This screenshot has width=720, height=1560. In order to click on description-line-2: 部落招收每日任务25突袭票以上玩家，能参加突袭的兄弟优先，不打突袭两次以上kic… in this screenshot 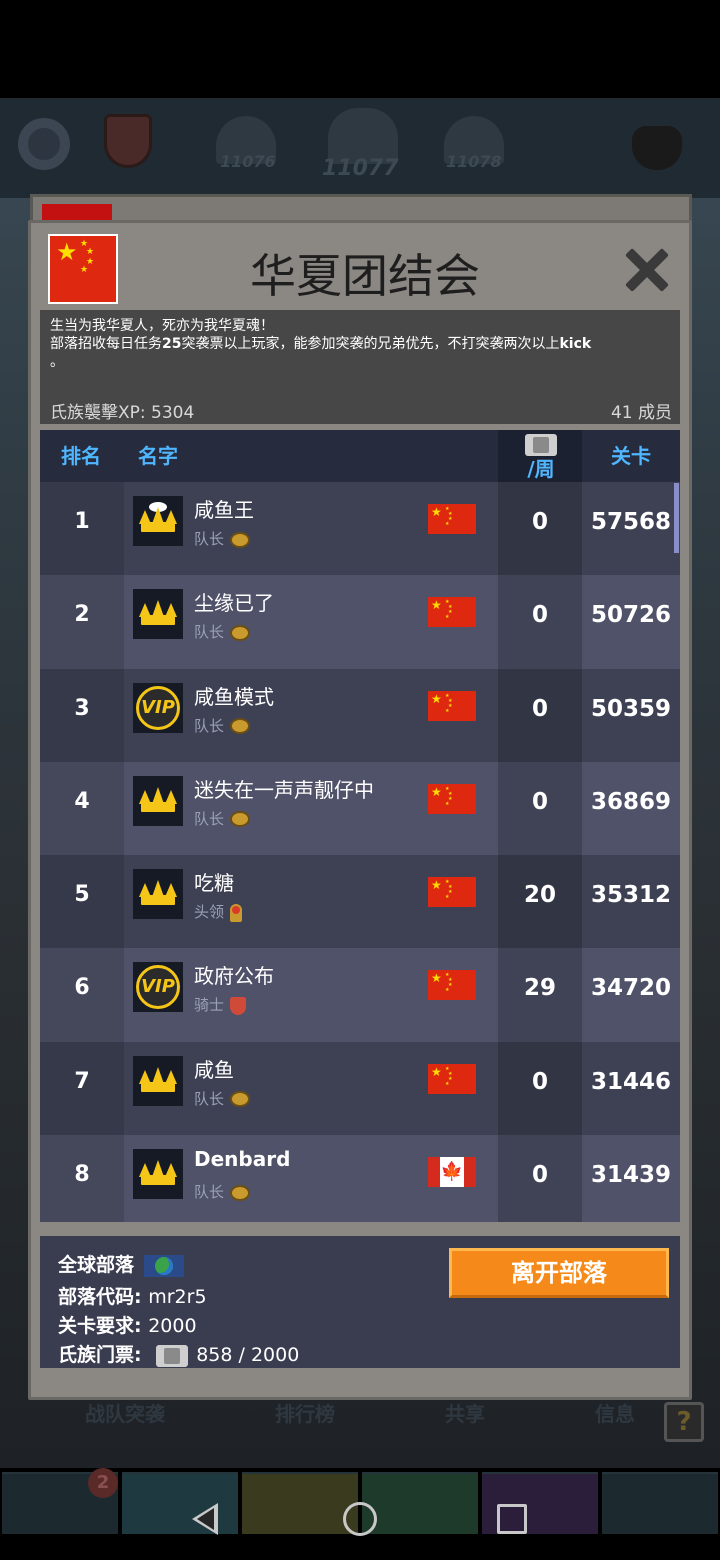, I will do `click(321, 344)`.